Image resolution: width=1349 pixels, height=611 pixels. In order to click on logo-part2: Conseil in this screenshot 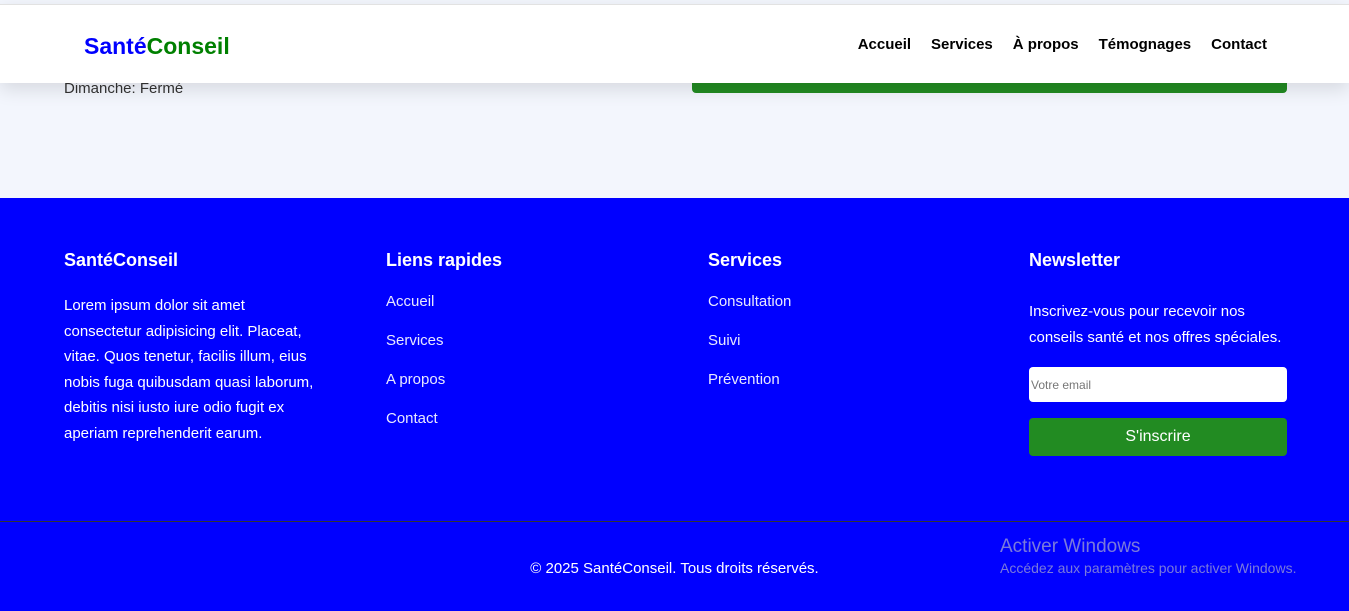, I will do `click(188, 46)`.